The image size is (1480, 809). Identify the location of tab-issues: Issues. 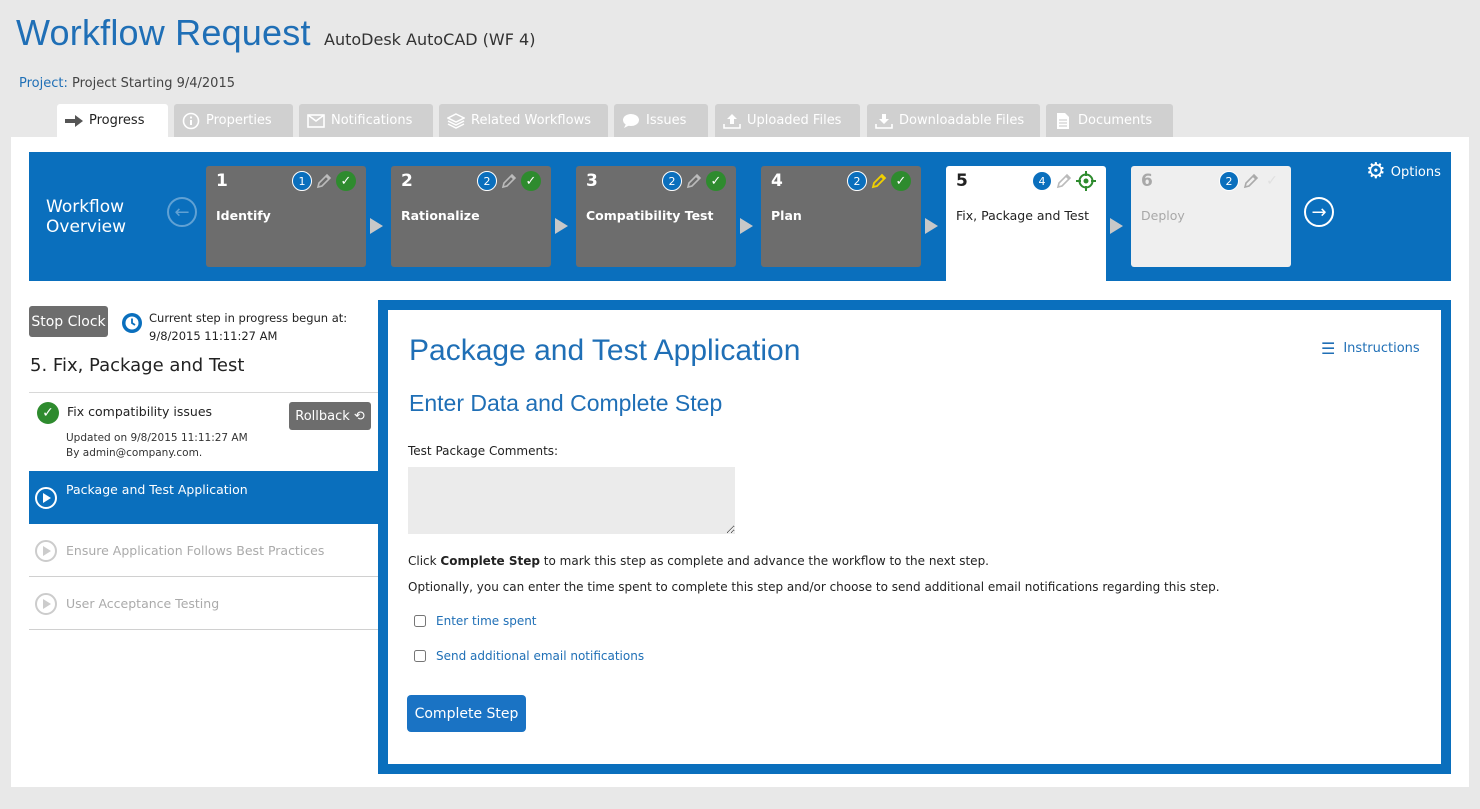
(661, 120).